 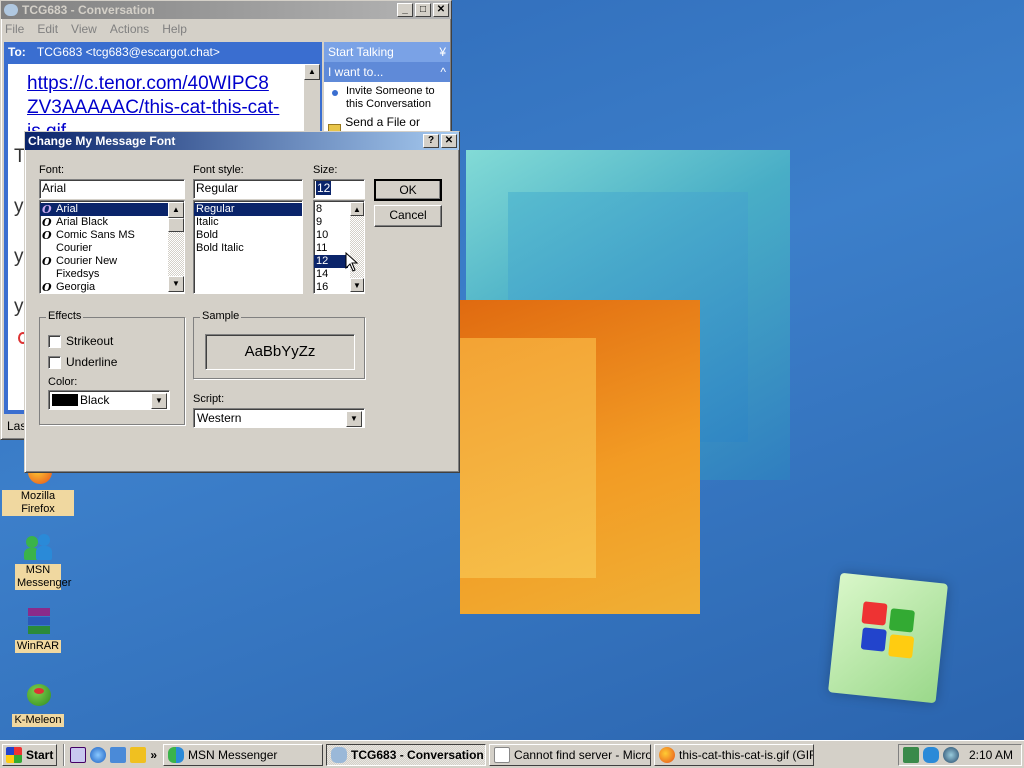 What do you see at coordinates (387, 72) in the screenshot?
I see `i-want-to-header: I want to... ^` at bounding box center [387, 72].